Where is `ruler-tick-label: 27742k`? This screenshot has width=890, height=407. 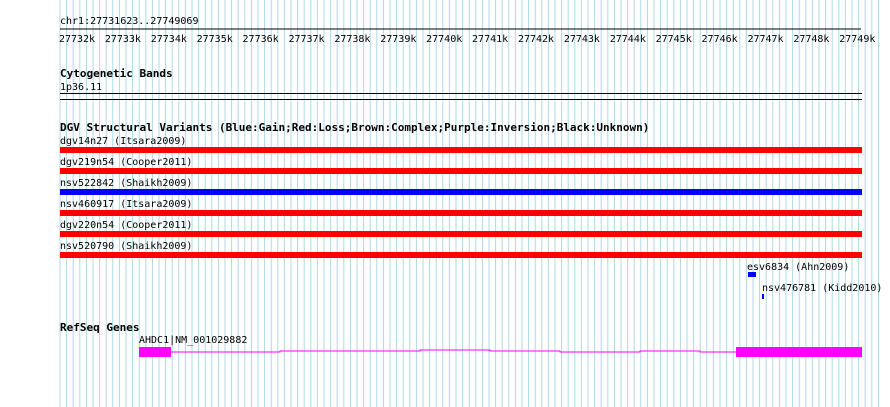 ruler-tick-label: 27742k is located at coordinates (536, 39).